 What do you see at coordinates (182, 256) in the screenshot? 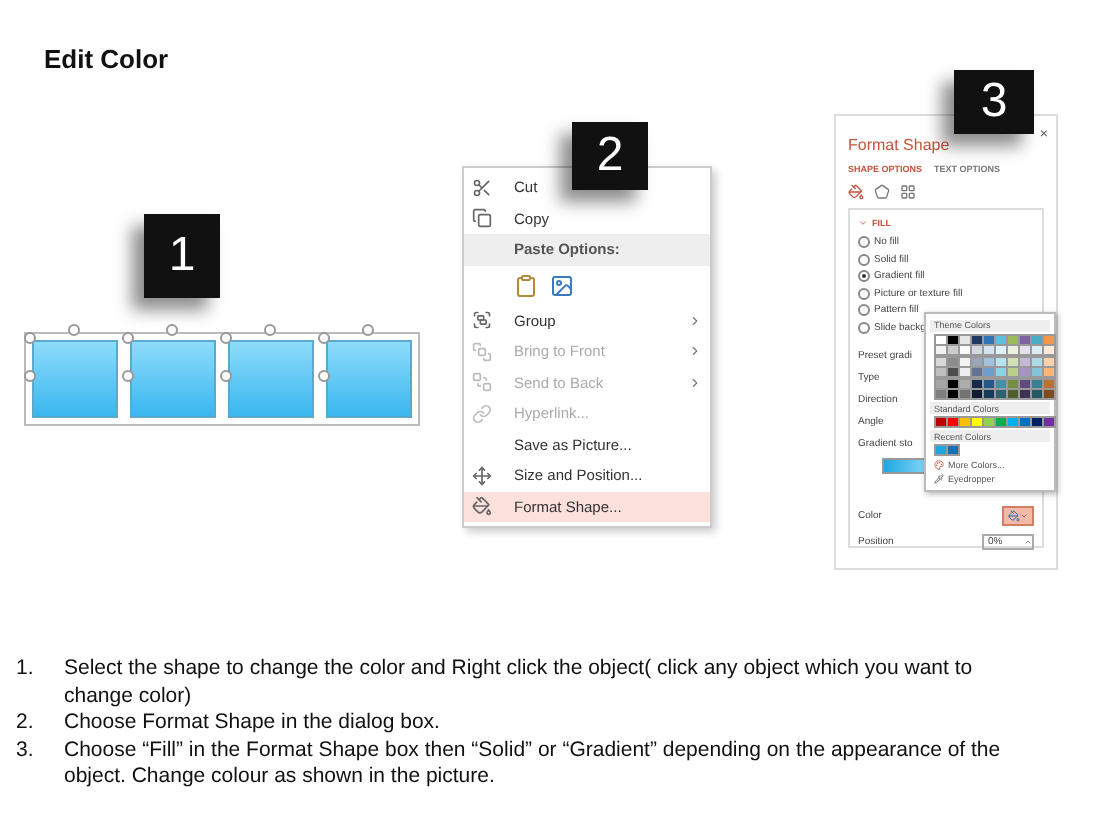
I see `step-badge: 1` at bounding box center [182, 256].